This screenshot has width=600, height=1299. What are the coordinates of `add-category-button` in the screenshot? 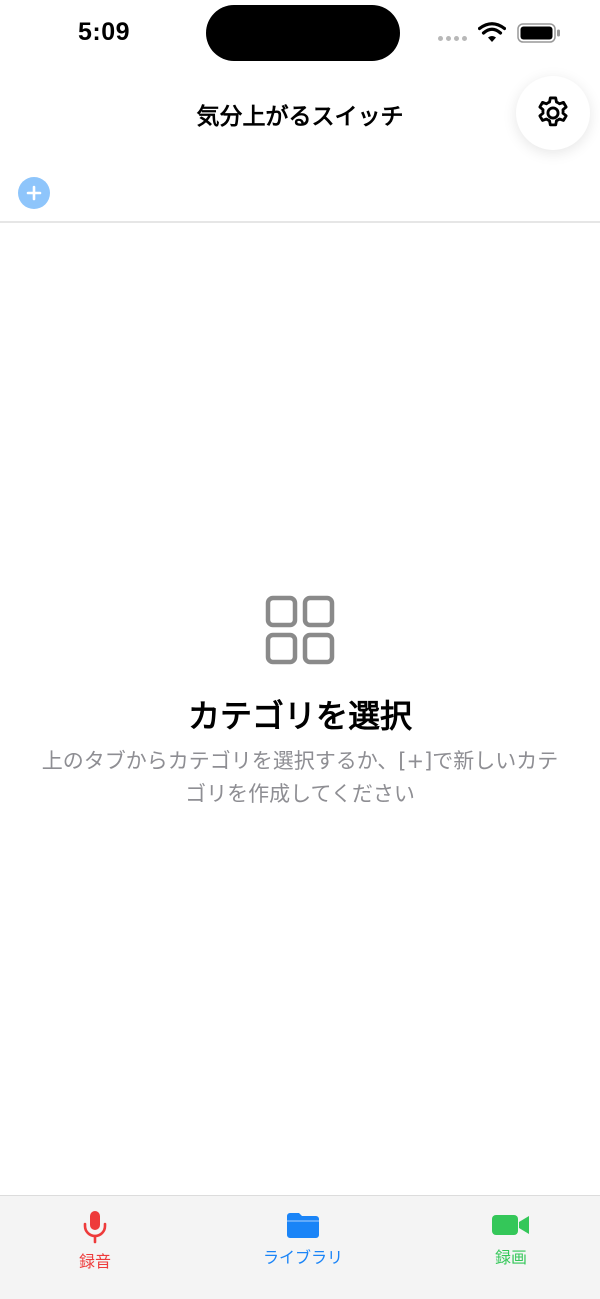 It's located at (34, 193).